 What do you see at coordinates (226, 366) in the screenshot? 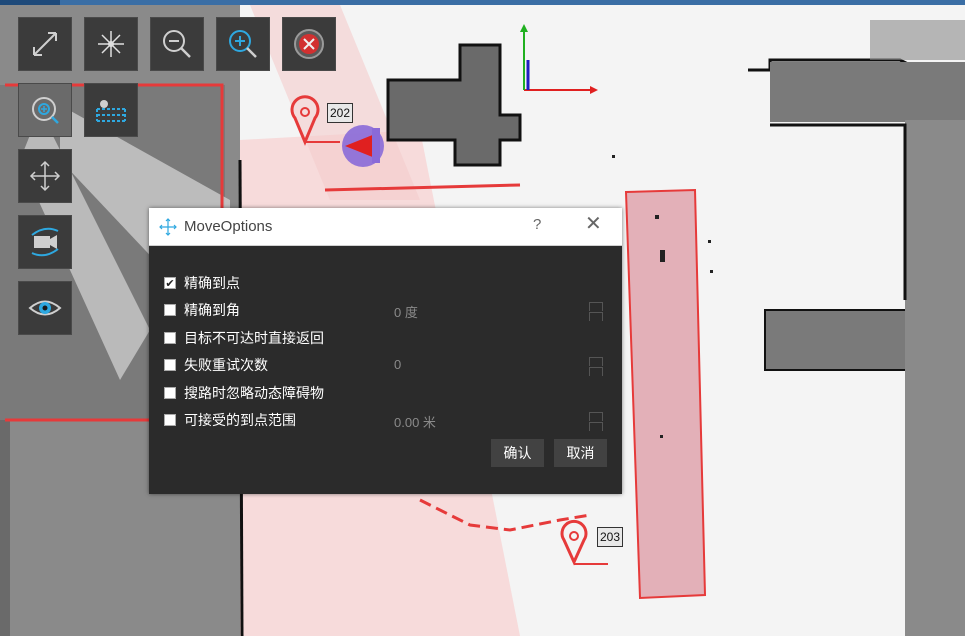
I see `option-label: 失败重试次数` at bounding box center [226, 366].